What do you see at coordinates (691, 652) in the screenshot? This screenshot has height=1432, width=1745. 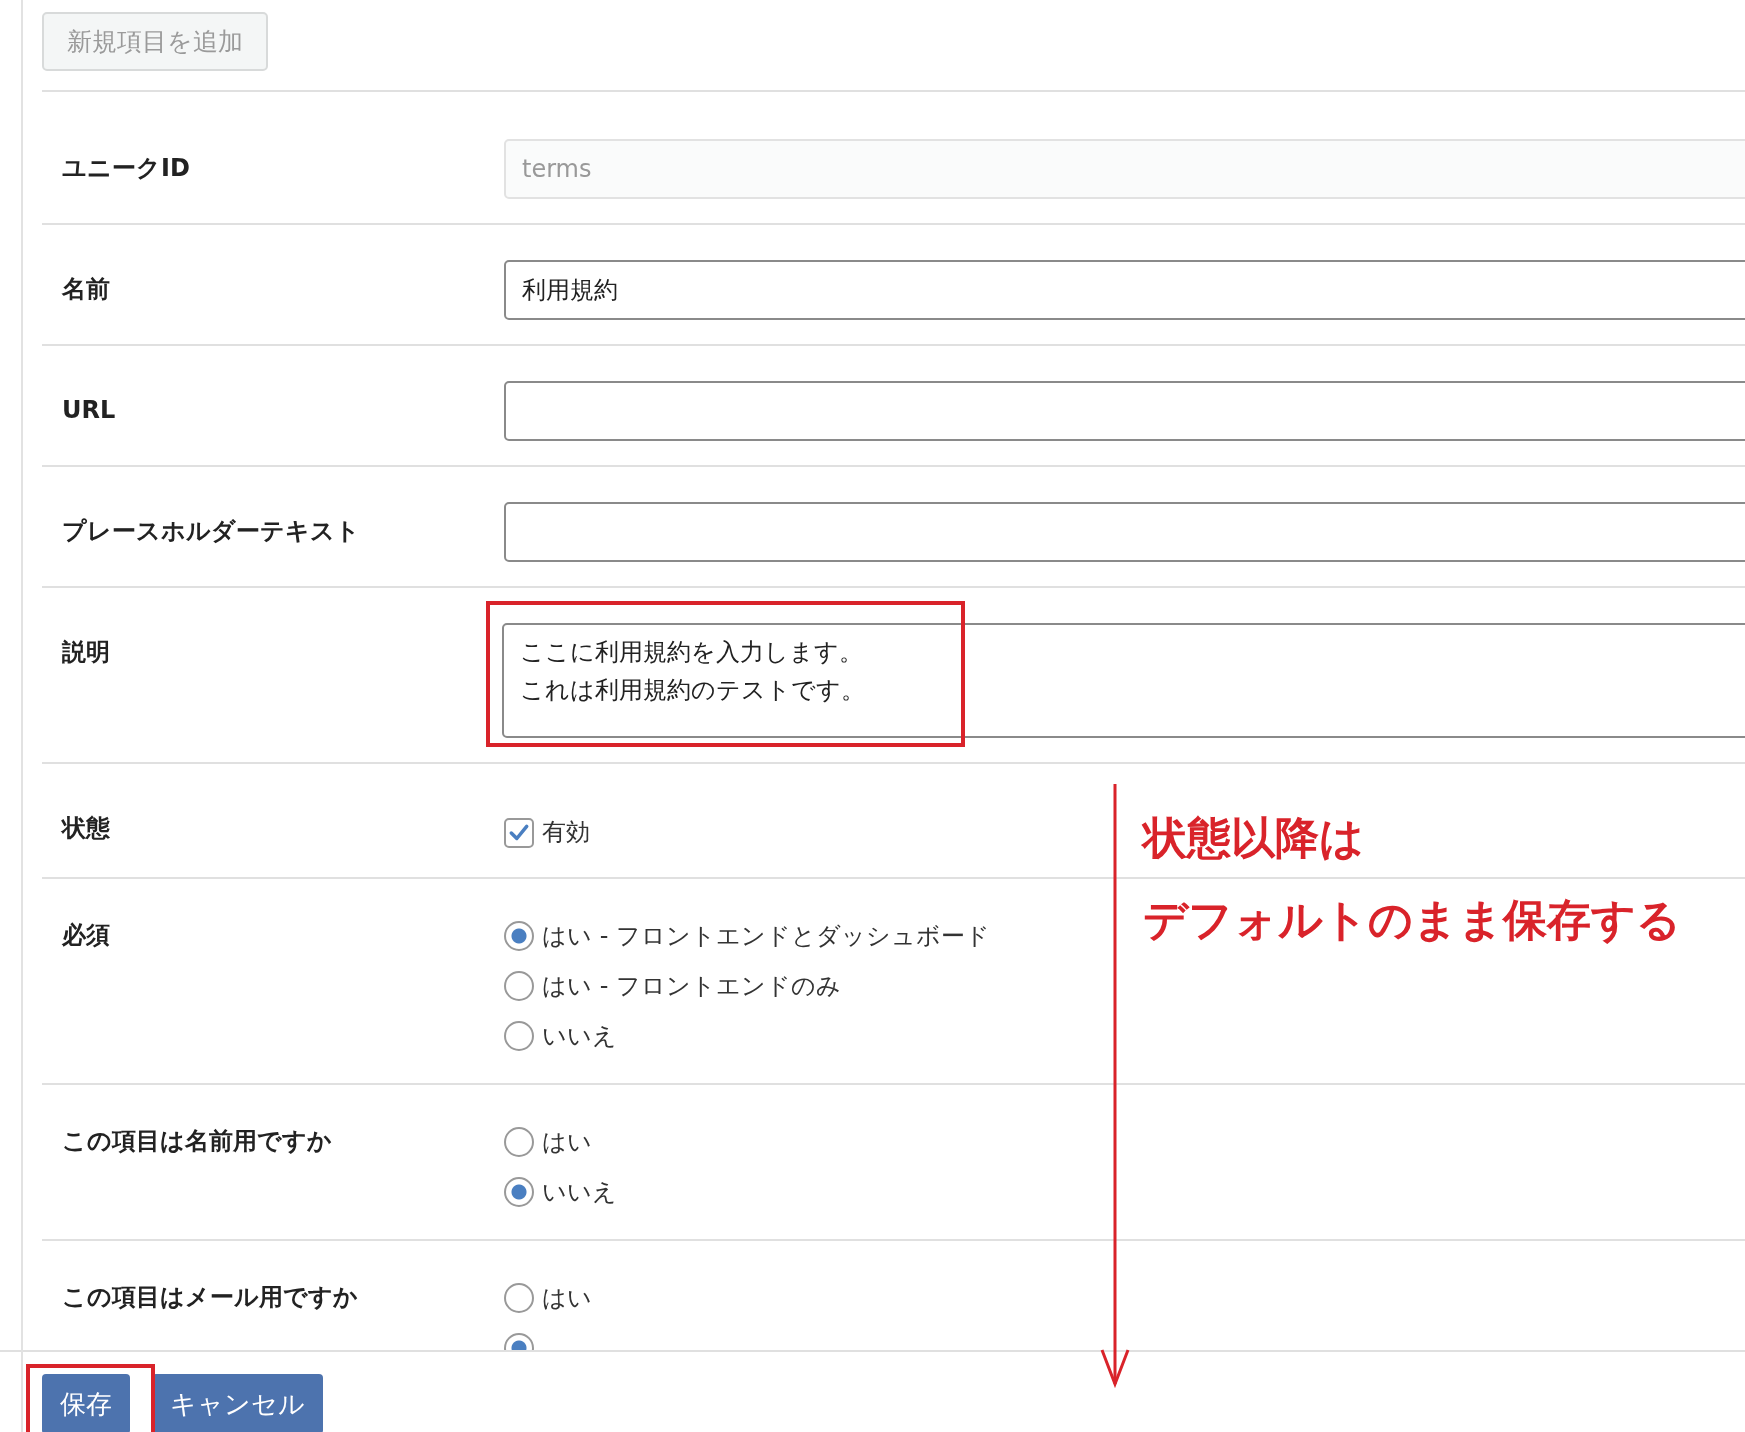 I see `field-value: ここに利用規約を入力します。` at bounding box center [691, 652].